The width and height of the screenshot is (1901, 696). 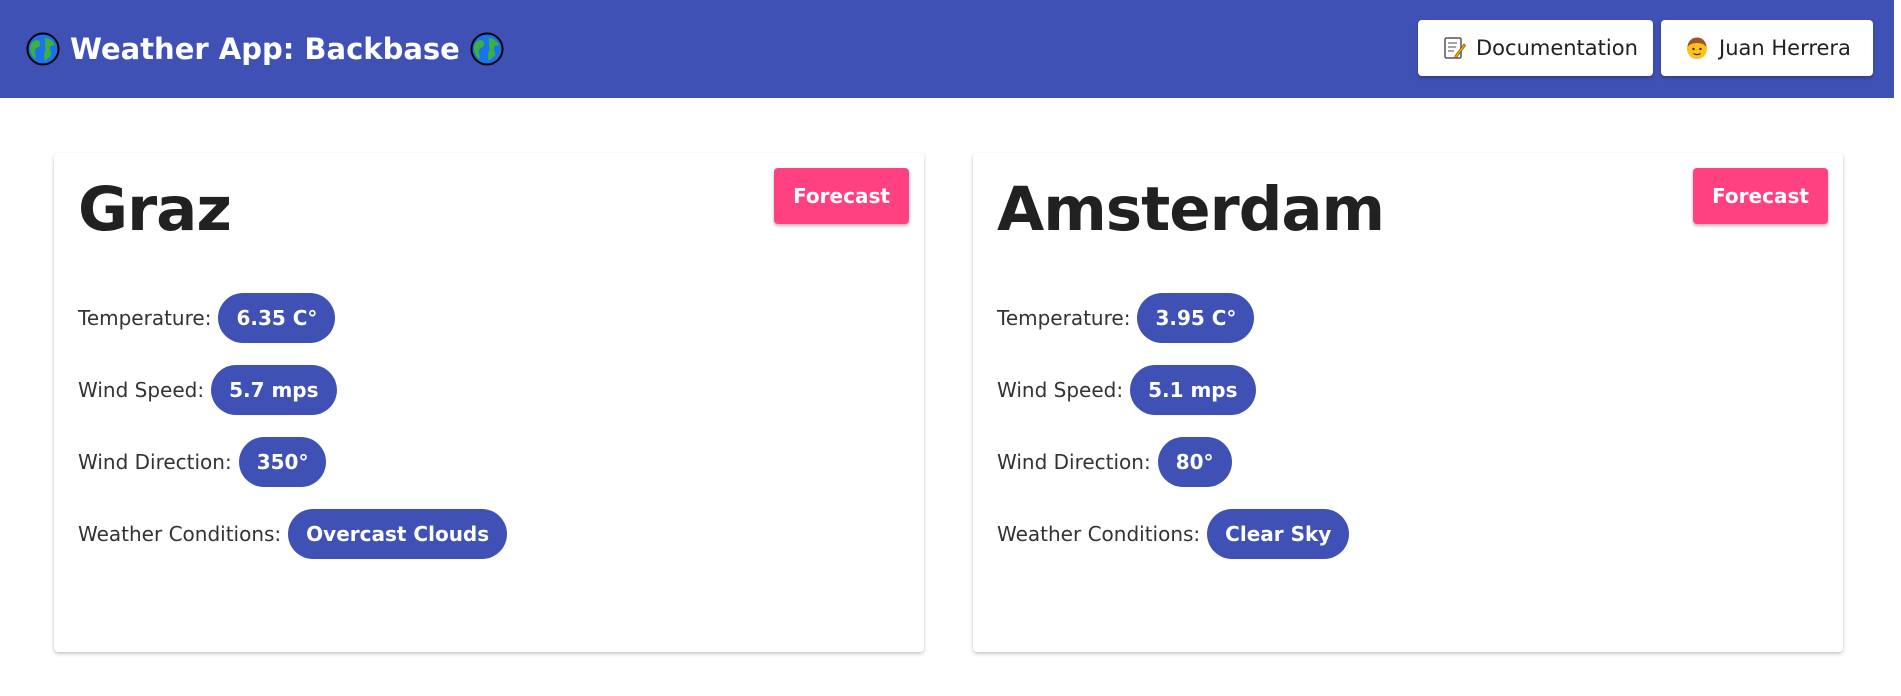 What do you see at coordinates (277, 318) in the screenshot?
I see `temperature-value: 6.35 C°` at bounding box center [277, 318].